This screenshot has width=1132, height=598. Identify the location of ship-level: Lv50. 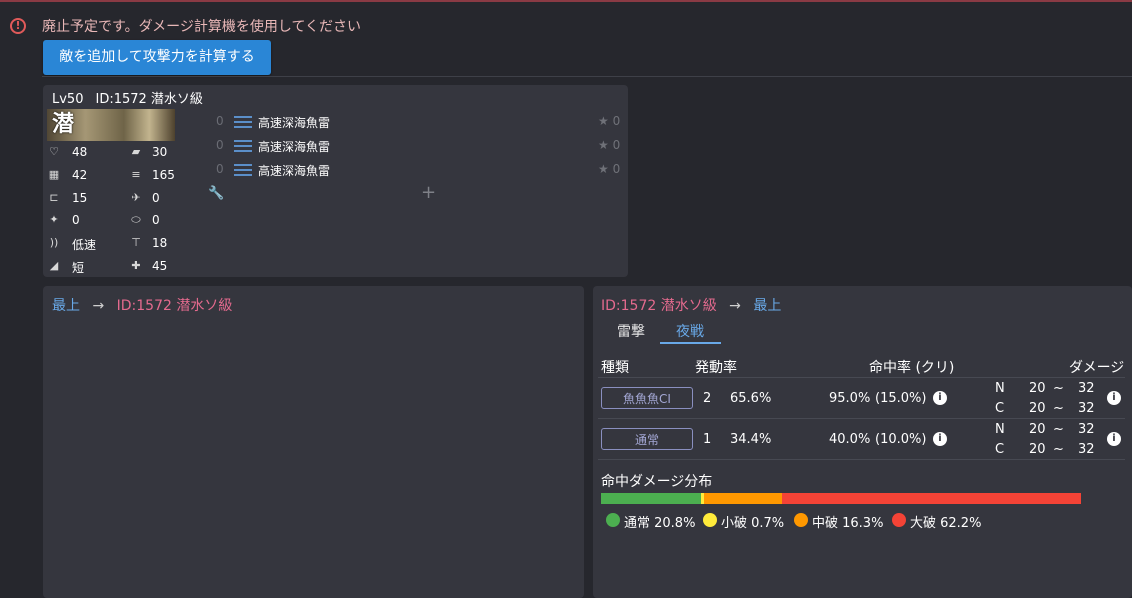
(68, 99).